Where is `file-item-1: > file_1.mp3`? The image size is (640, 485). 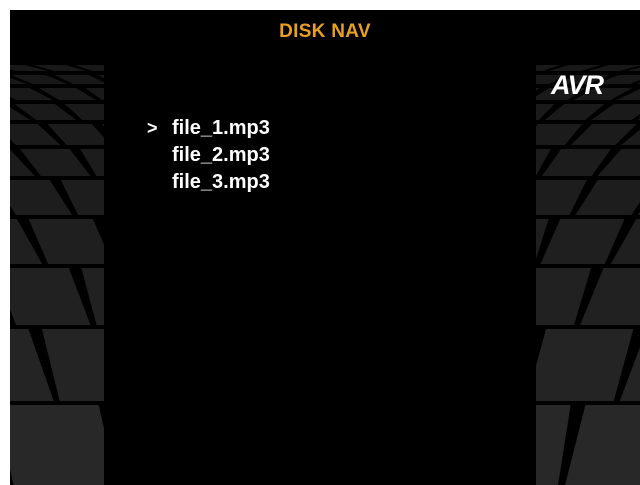
file-item-1: > file_1.mp3 is located at coordinates (208, 130).